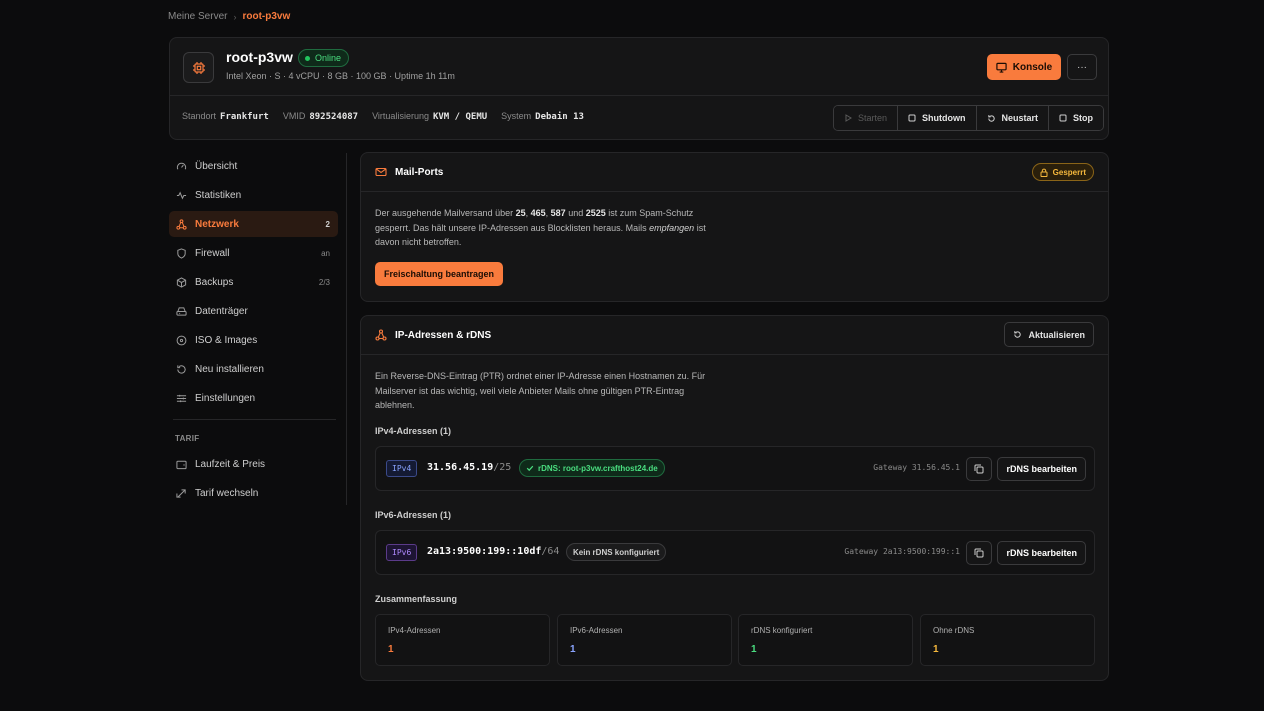 Image resolution: width=1264 pixels, height=711 pixels. I want to click on cpu-icon, so click(198, 67).